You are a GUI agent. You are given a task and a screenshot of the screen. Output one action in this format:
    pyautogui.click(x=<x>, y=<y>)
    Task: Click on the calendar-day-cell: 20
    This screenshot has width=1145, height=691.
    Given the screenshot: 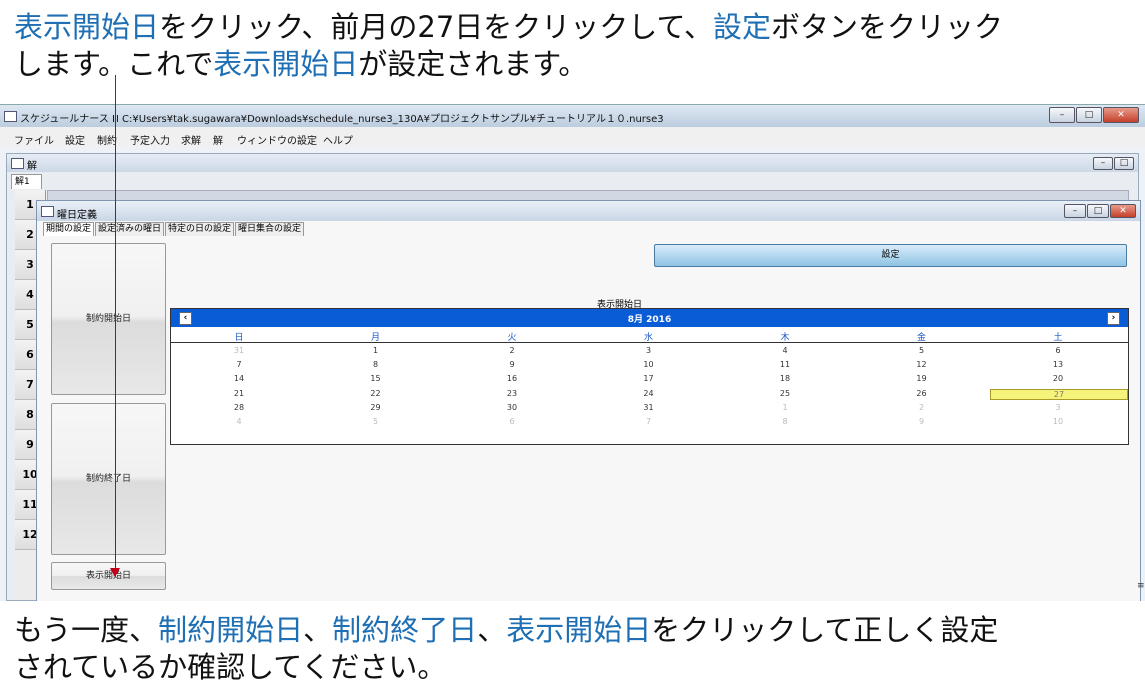 What is the action you would take?
    pyautogui.click(x=1058, y=378)
    